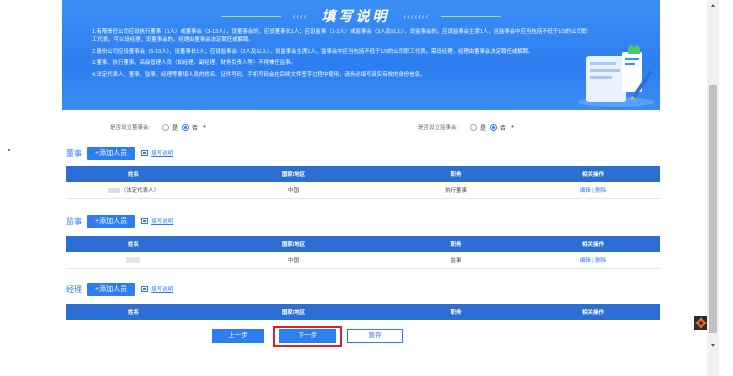 The width and height of the screenshot is (733, 376). Describe the element at coordinates (158, 127) in the screenshot. I see `board-question: 是否设立董事会: 是 否 •` at that location.